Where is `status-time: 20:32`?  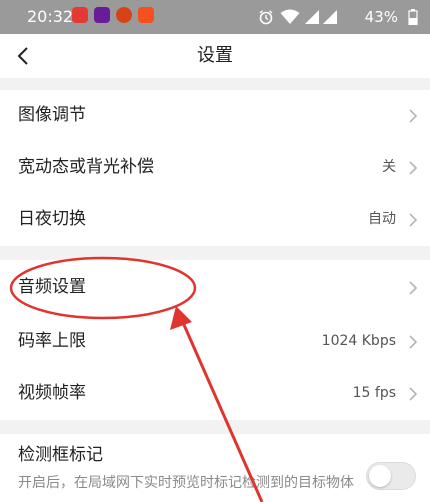 status-time: 20:32 is located at coordinates (50, 16).